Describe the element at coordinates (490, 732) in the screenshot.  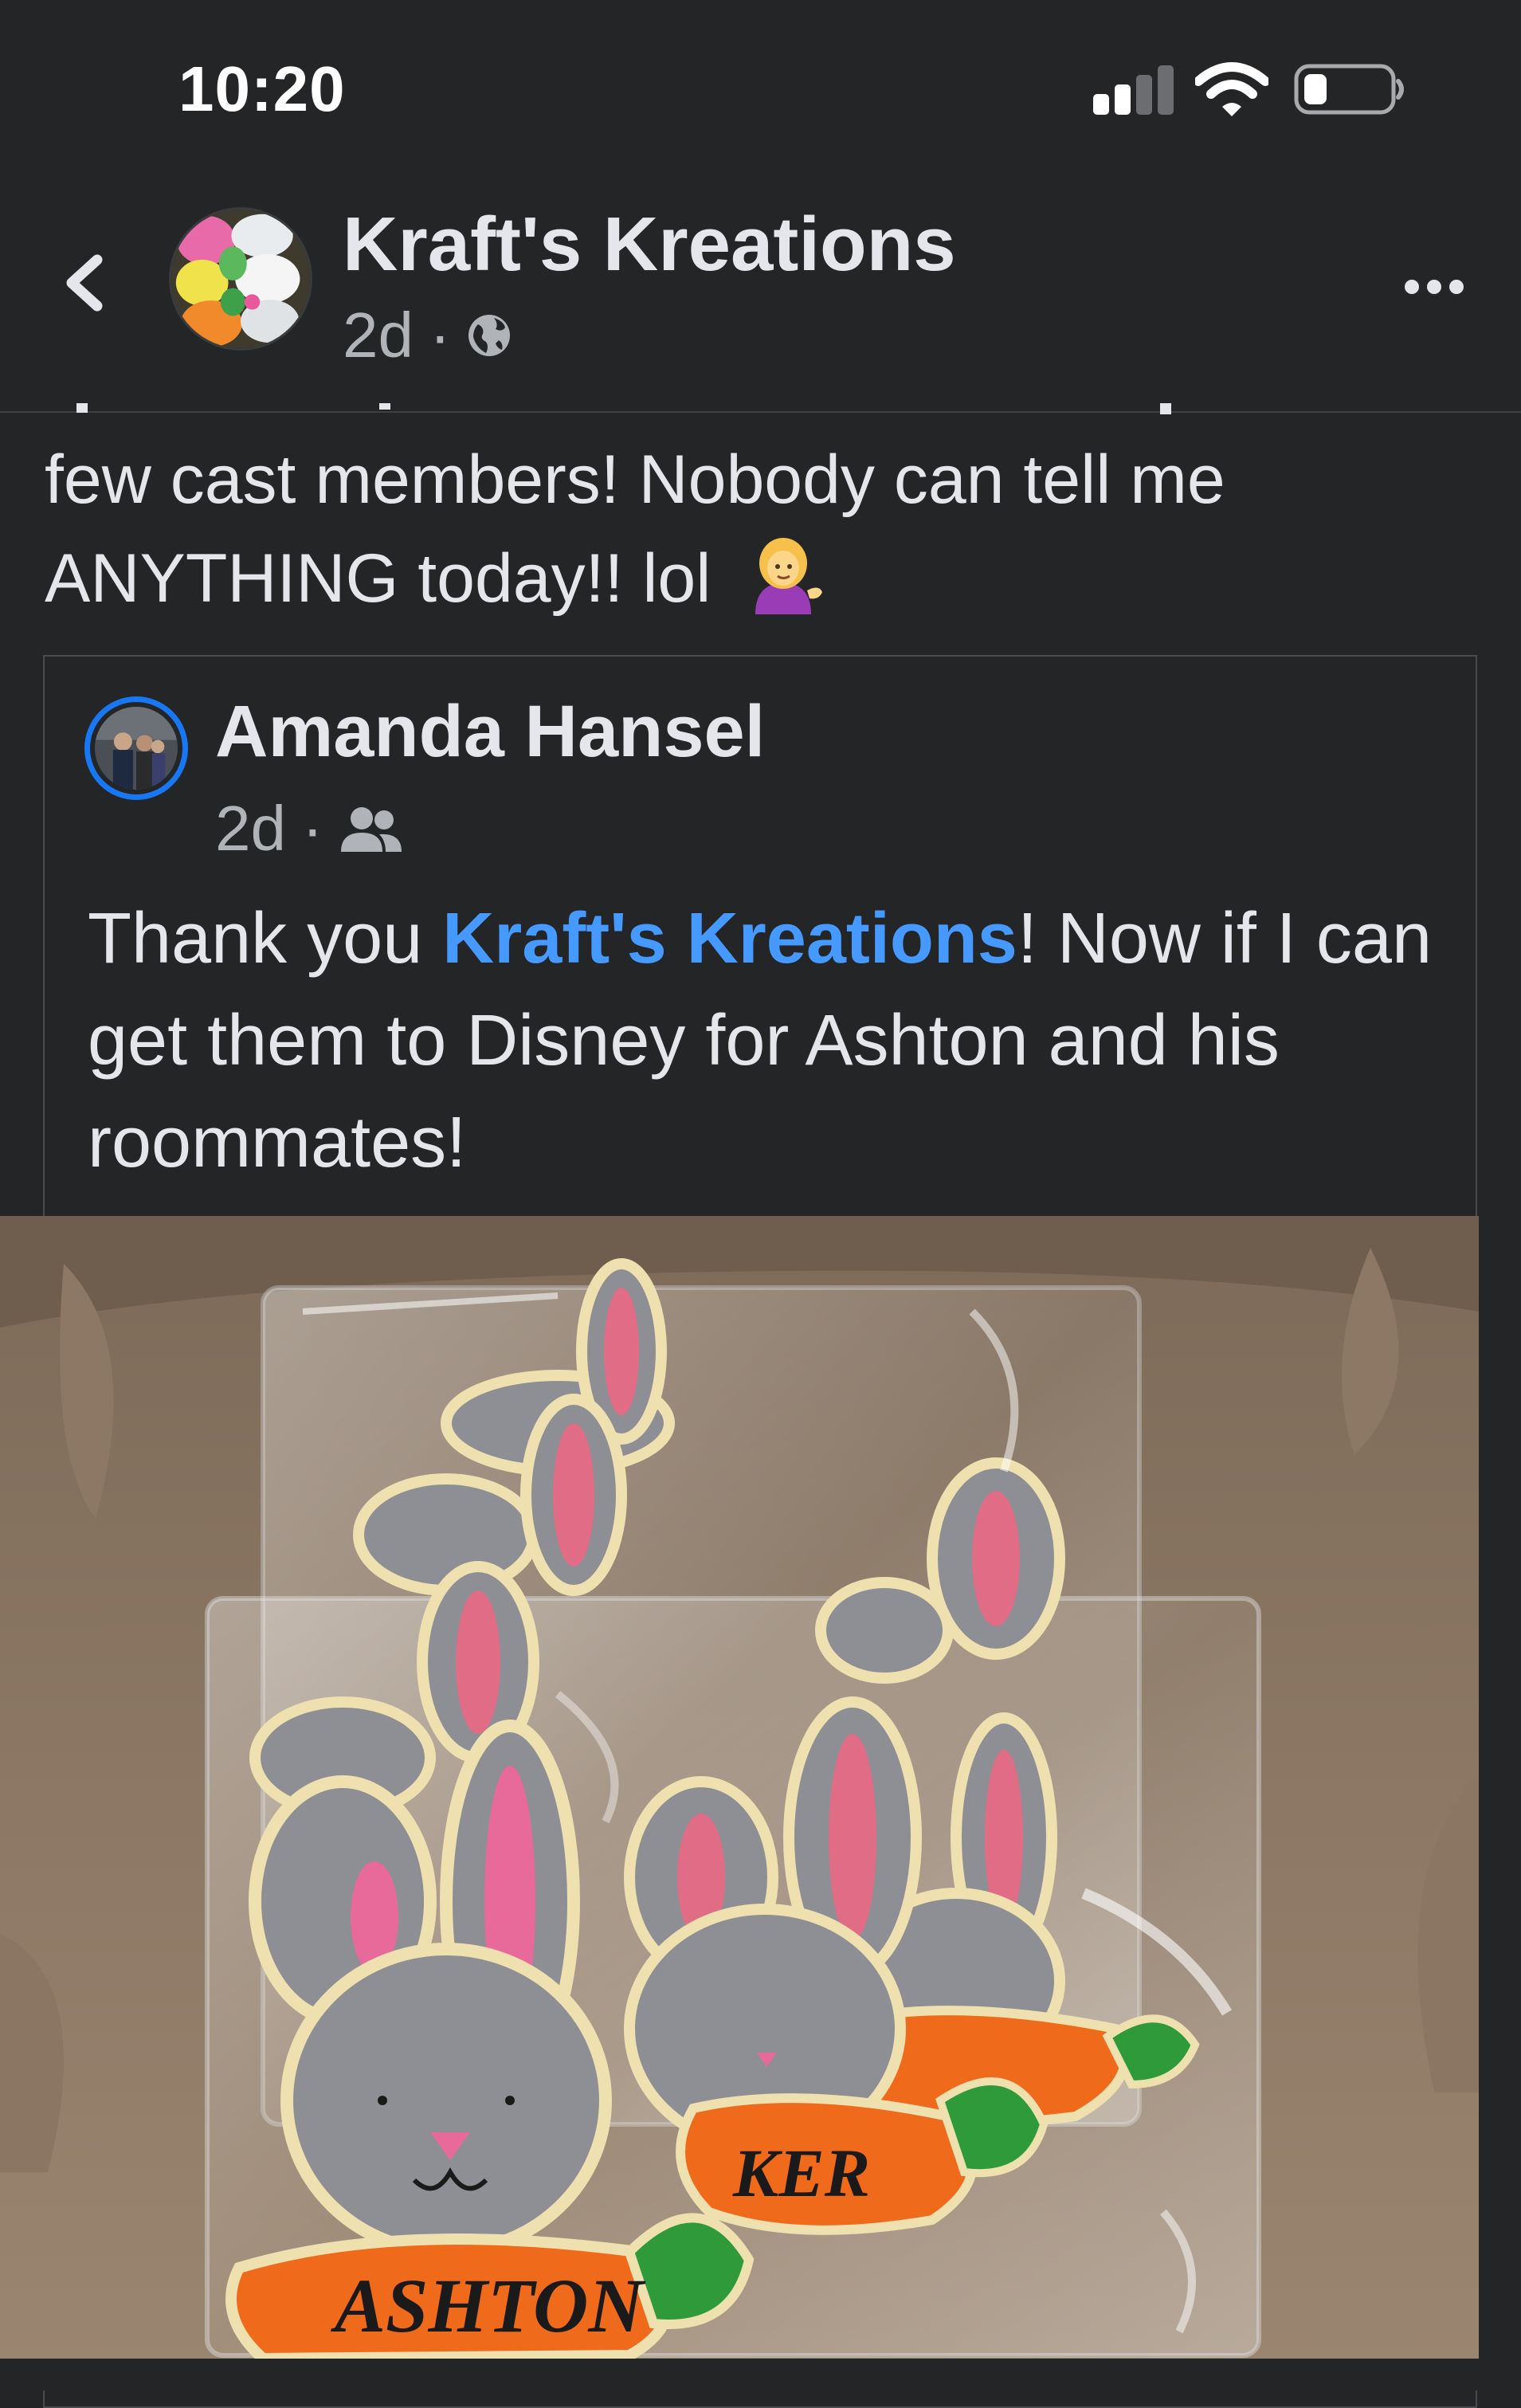
I see `commenter-name: Amanda Hansel` at that location.